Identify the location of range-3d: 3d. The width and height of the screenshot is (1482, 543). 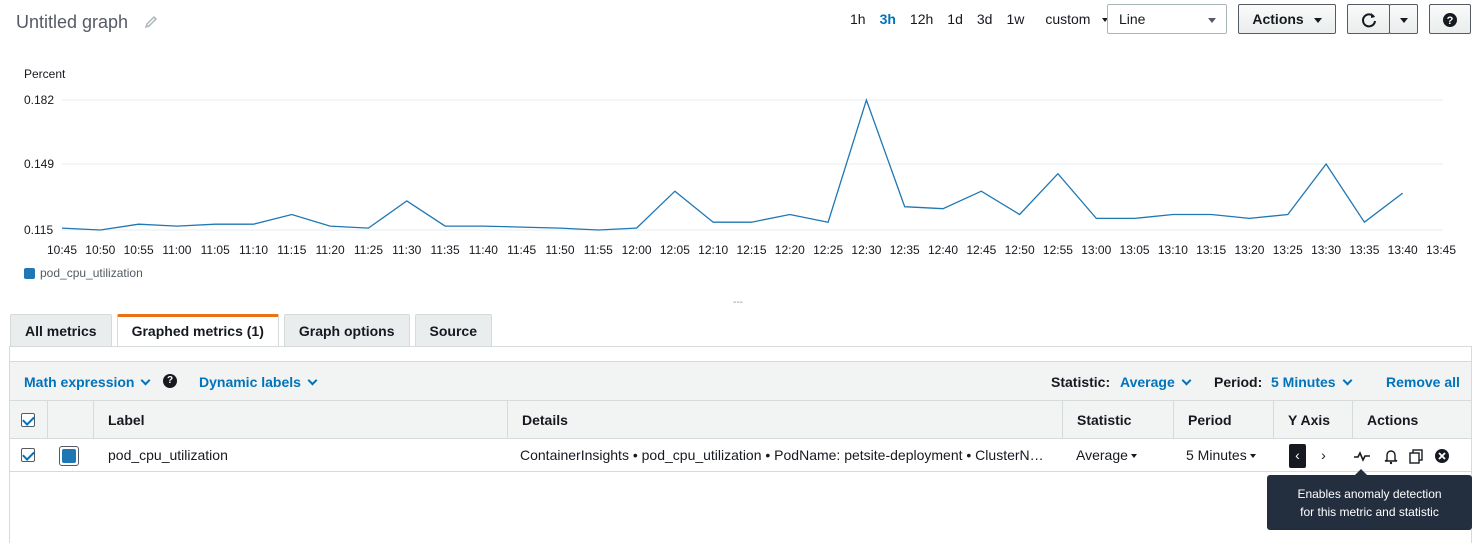
(985, 19).